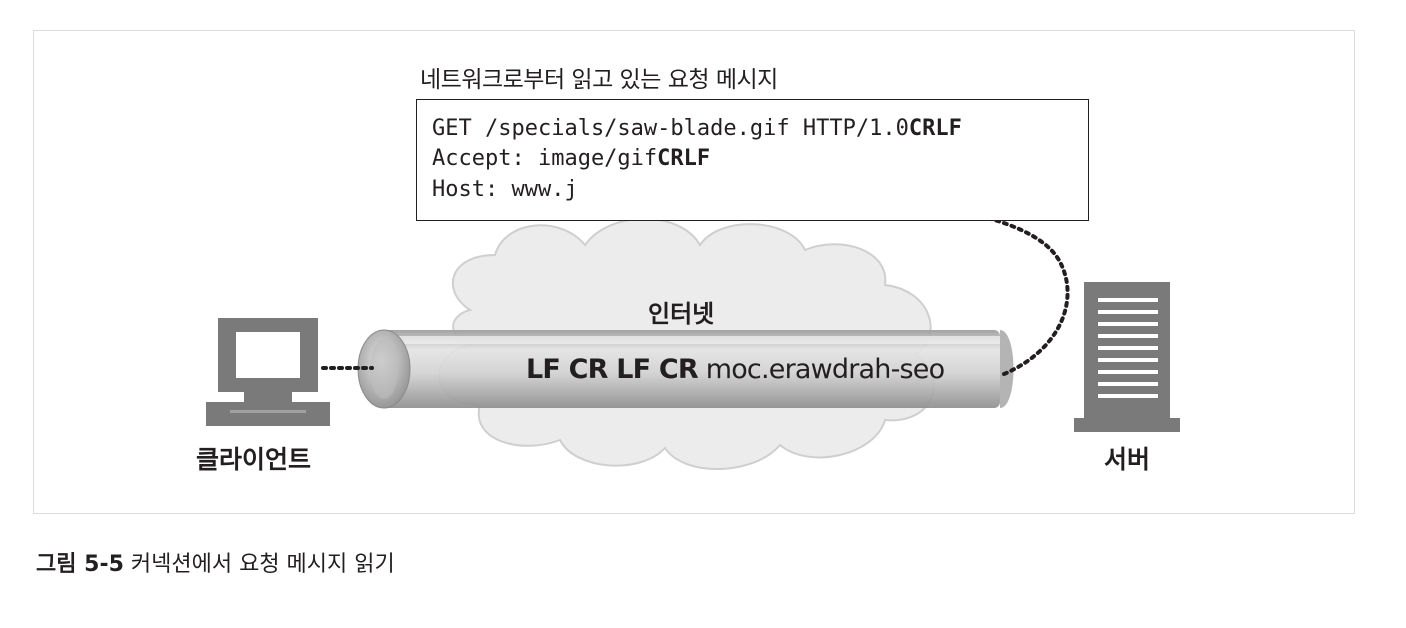 The width and height of the screenshot is (1406, 628). Describe the element at coordinates (571, 158) in the screenshot. I see `request-line-2: Accept: image/gifCRLF` at that location.